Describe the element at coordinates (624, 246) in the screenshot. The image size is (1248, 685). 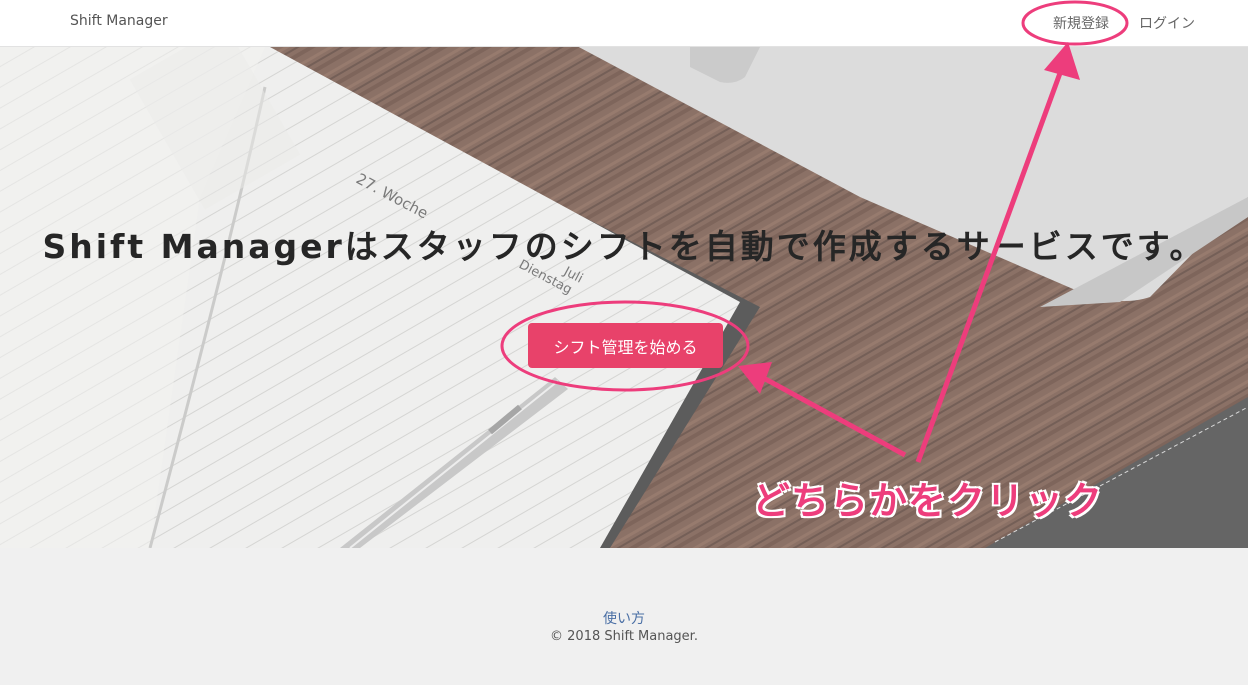
I see `hero-title: Shift Managerはスタッフのシフトを自動で作成するサービスです。` at that location.